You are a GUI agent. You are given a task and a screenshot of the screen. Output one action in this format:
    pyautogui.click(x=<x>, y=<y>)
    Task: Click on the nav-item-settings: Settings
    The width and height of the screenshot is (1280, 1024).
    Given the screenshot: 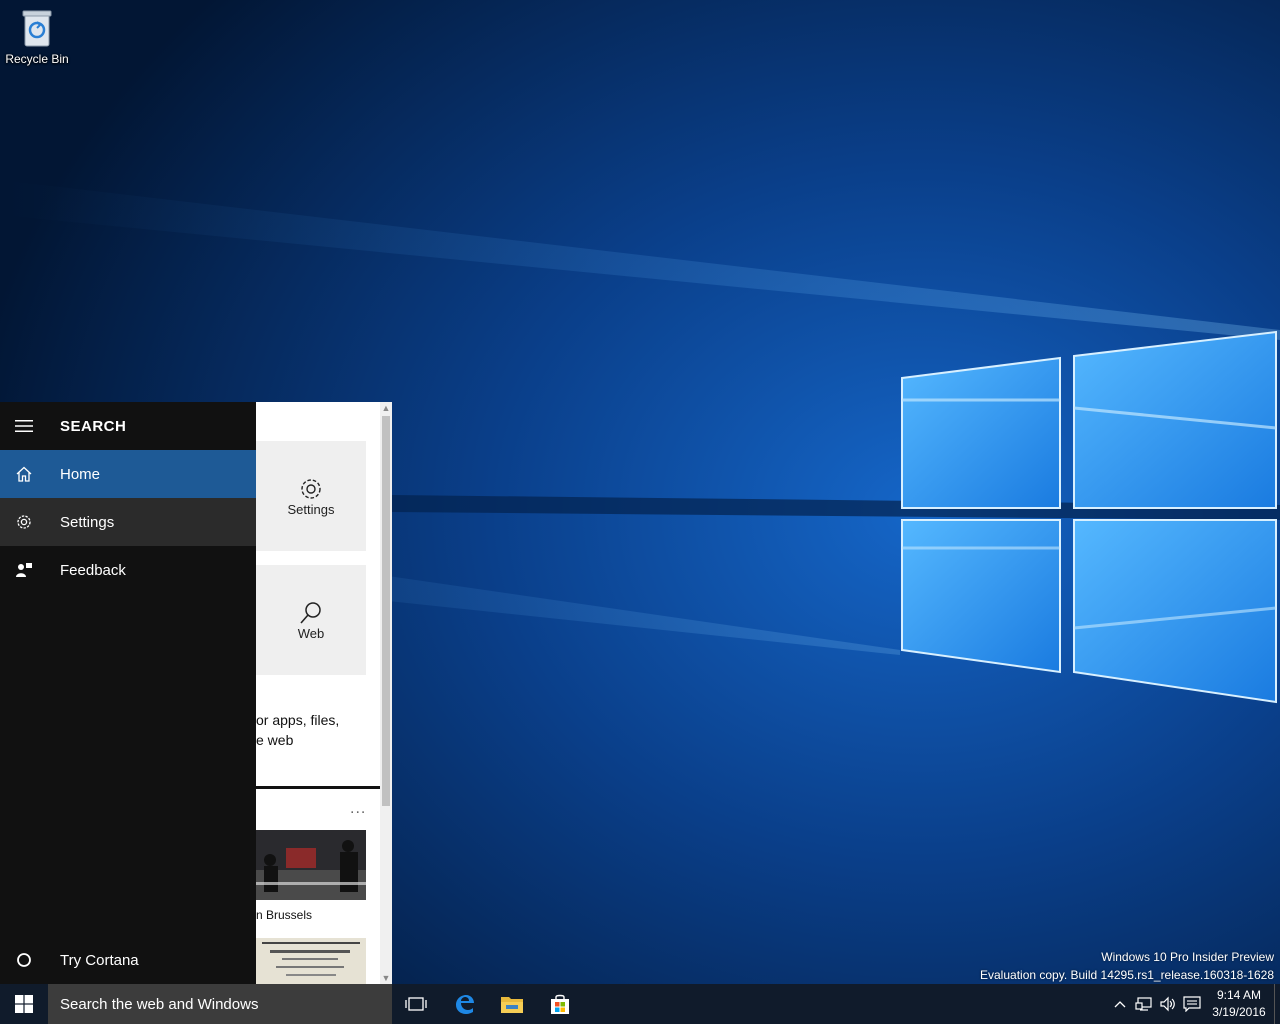 What is the action you would take?
    pyautogui.click(x=128, y=522)
    